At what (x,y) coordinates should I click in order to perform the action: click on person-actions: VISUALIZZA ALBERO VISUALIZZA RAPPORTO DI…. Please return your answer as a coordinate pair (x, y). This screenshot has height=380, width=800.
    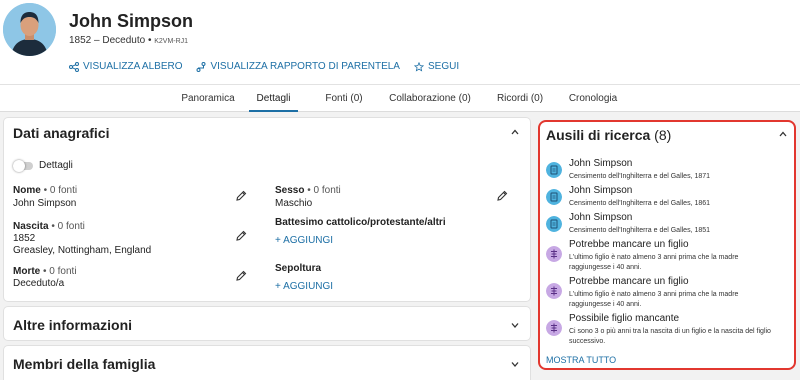
    Looking at the image, I should click on (264, 66).